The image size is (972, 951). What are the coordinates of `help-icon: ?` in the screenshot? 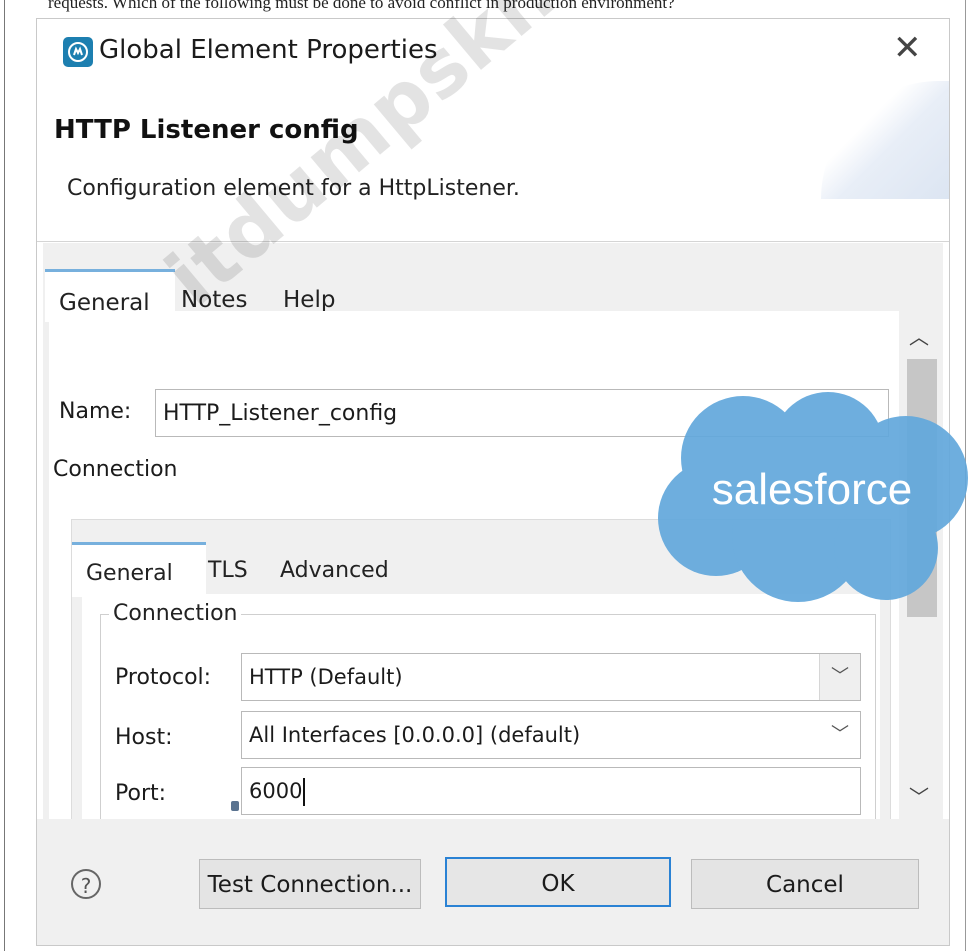 It's located at (86, 884).